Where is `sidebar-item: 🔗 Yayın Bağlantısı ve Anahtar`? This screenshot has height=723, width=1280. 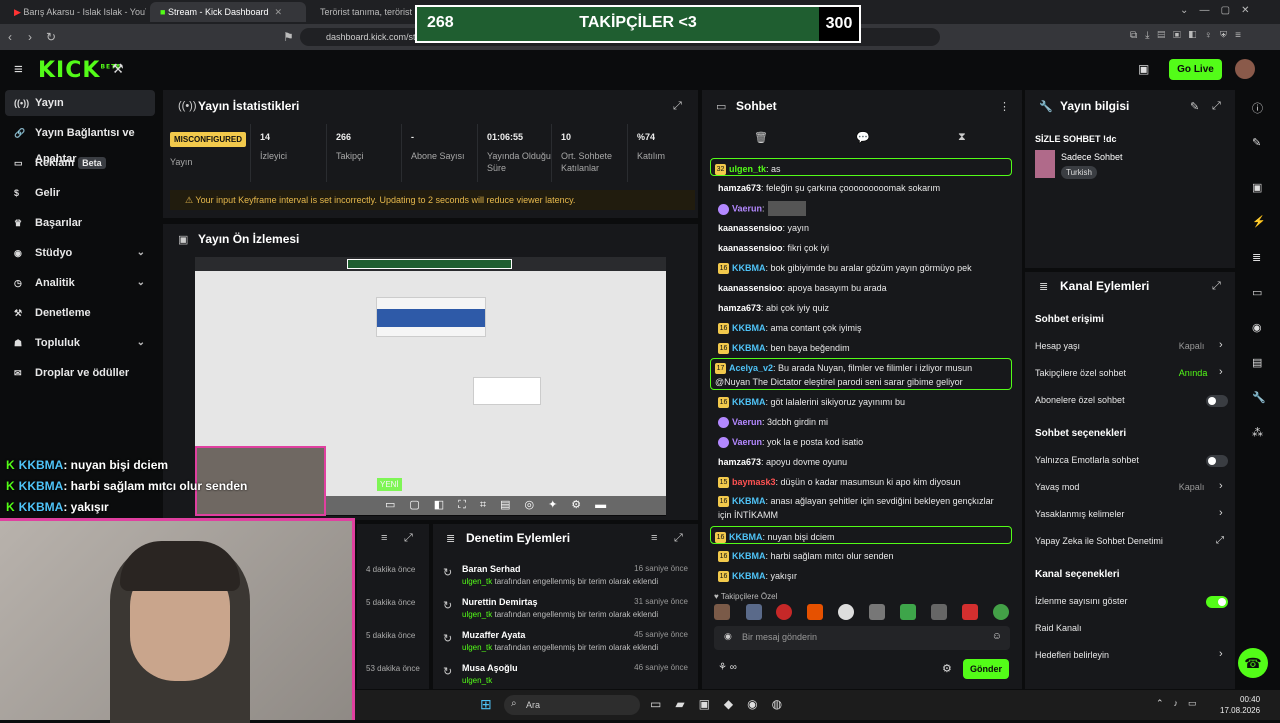 sidebar-item: 🔗 Yayın Bağlantısı ve Anahtar is located at coordinates (80, 142).